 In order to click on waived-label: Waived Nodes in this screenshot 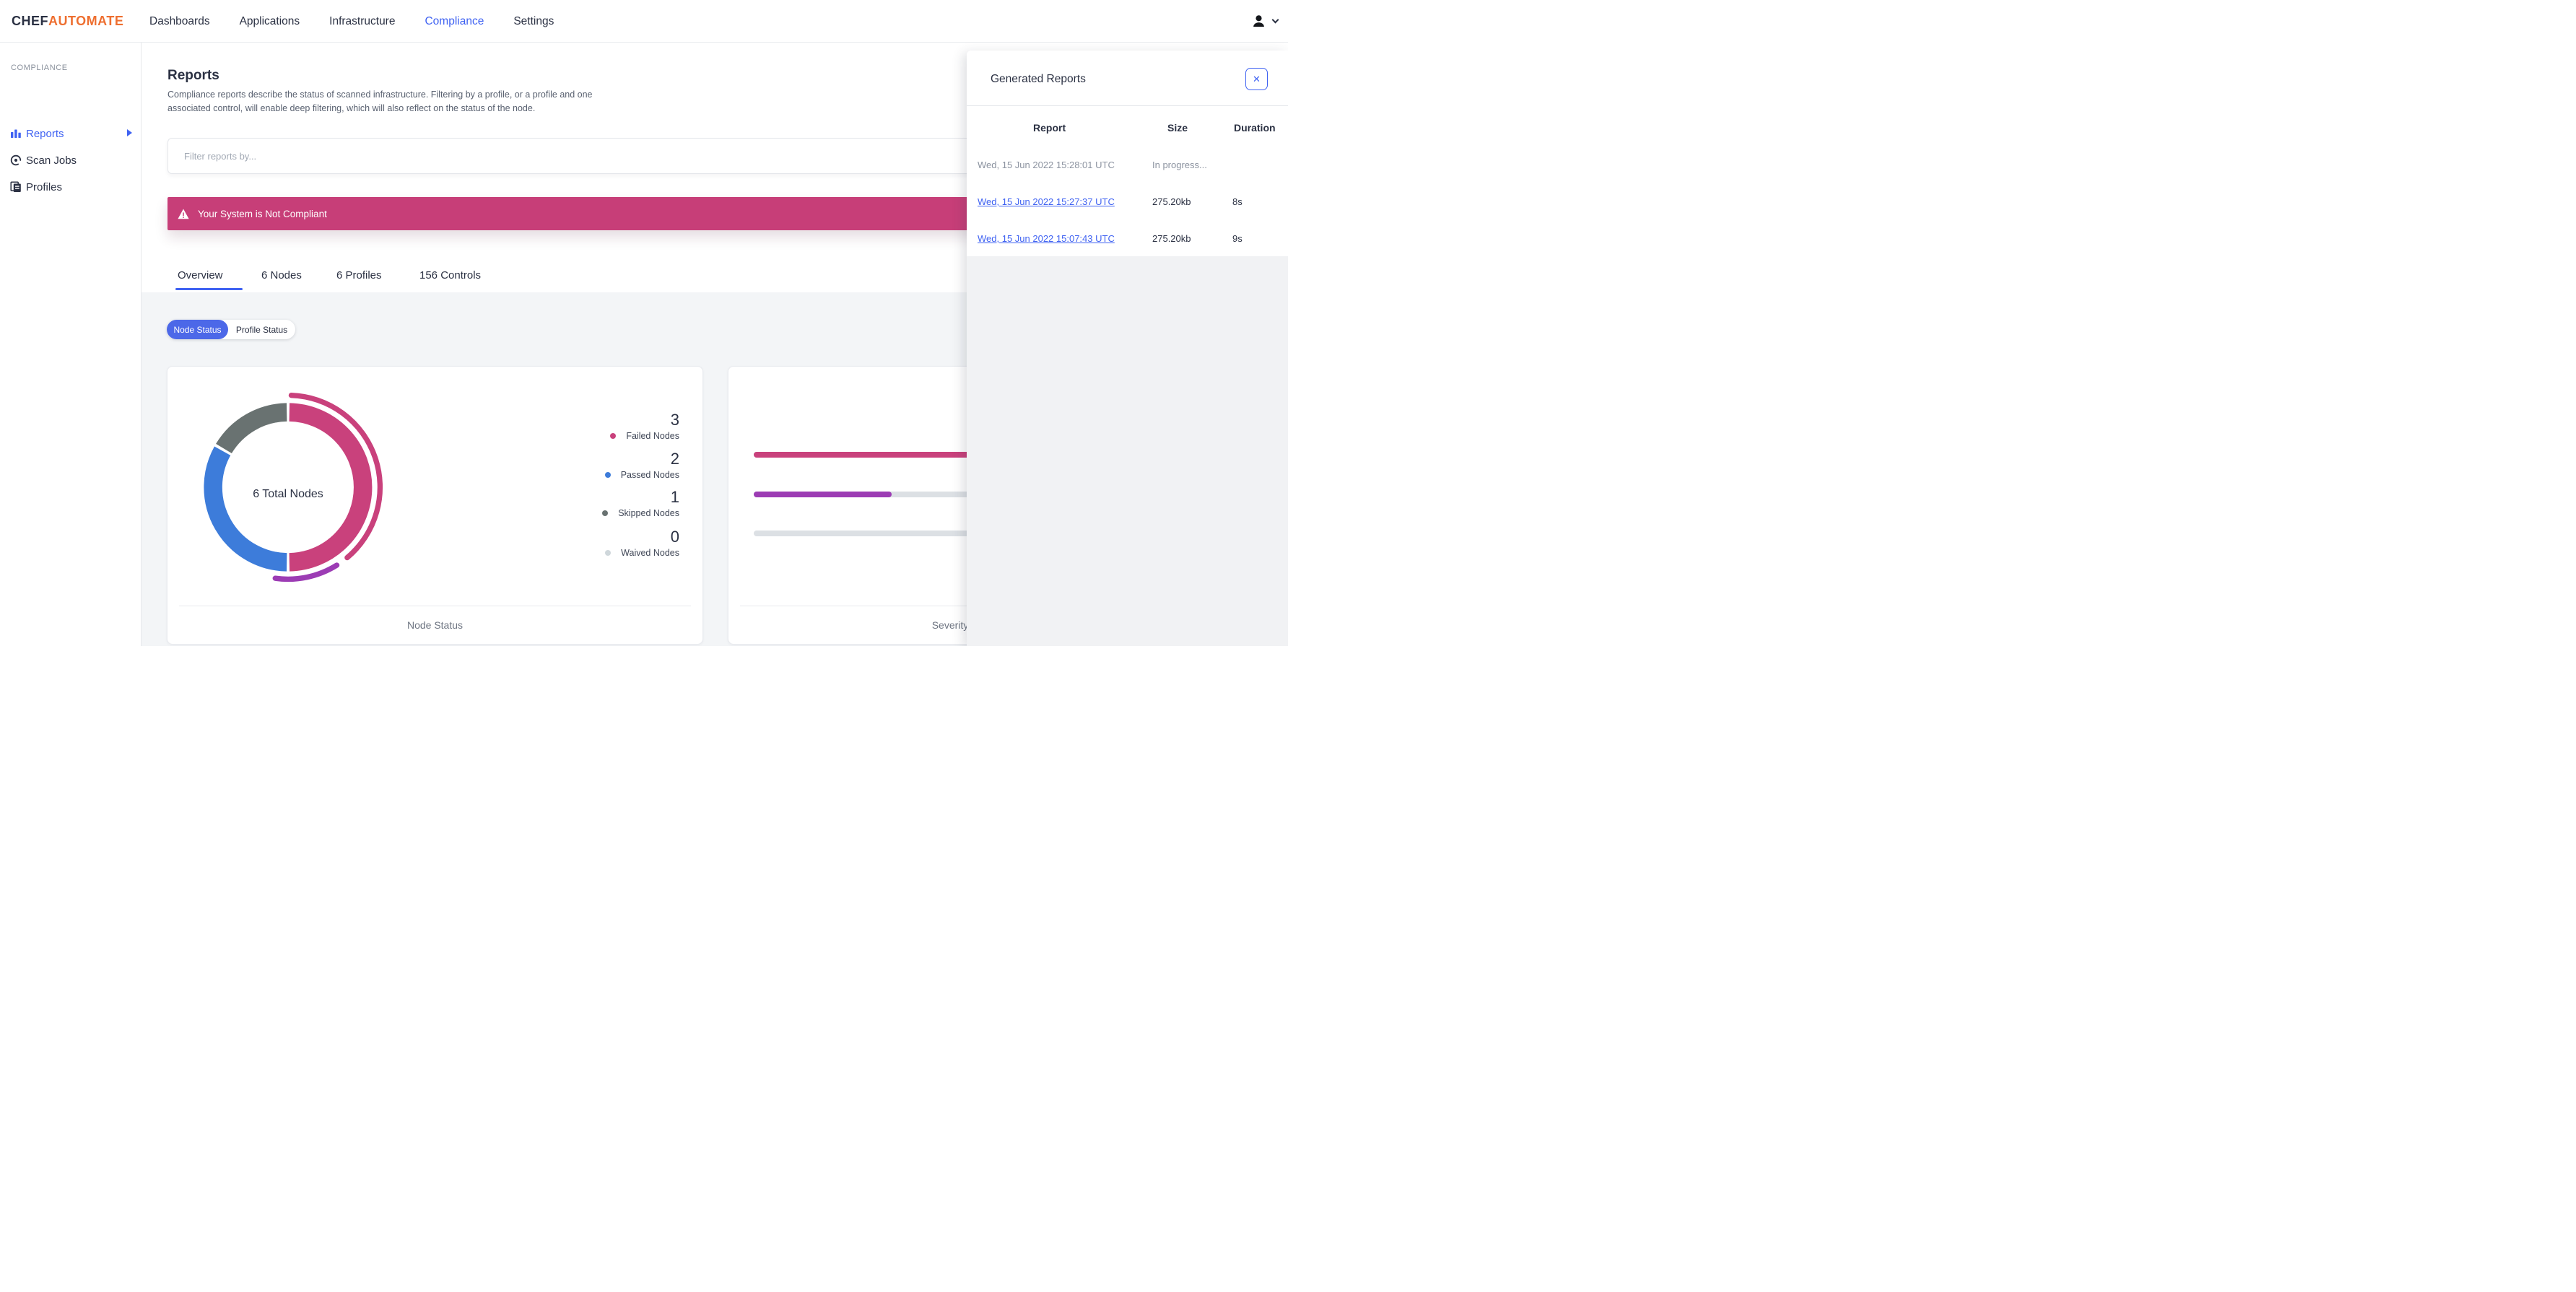, I will do `click(650, 553)`.